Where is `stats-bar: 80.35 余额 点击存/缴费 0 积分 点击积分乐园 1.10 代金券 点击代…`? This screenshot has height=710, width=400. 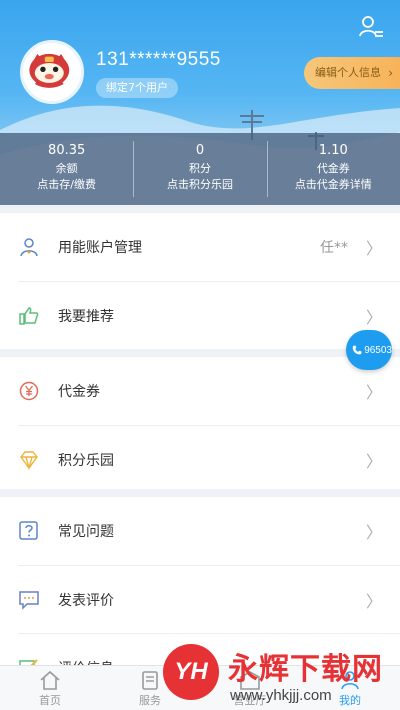 stats-bar: 80.35 余额 点击存/缴费 0 积分 点击积分乐园 1.10 代金券 点击代… is located at coordinates (200, 169).